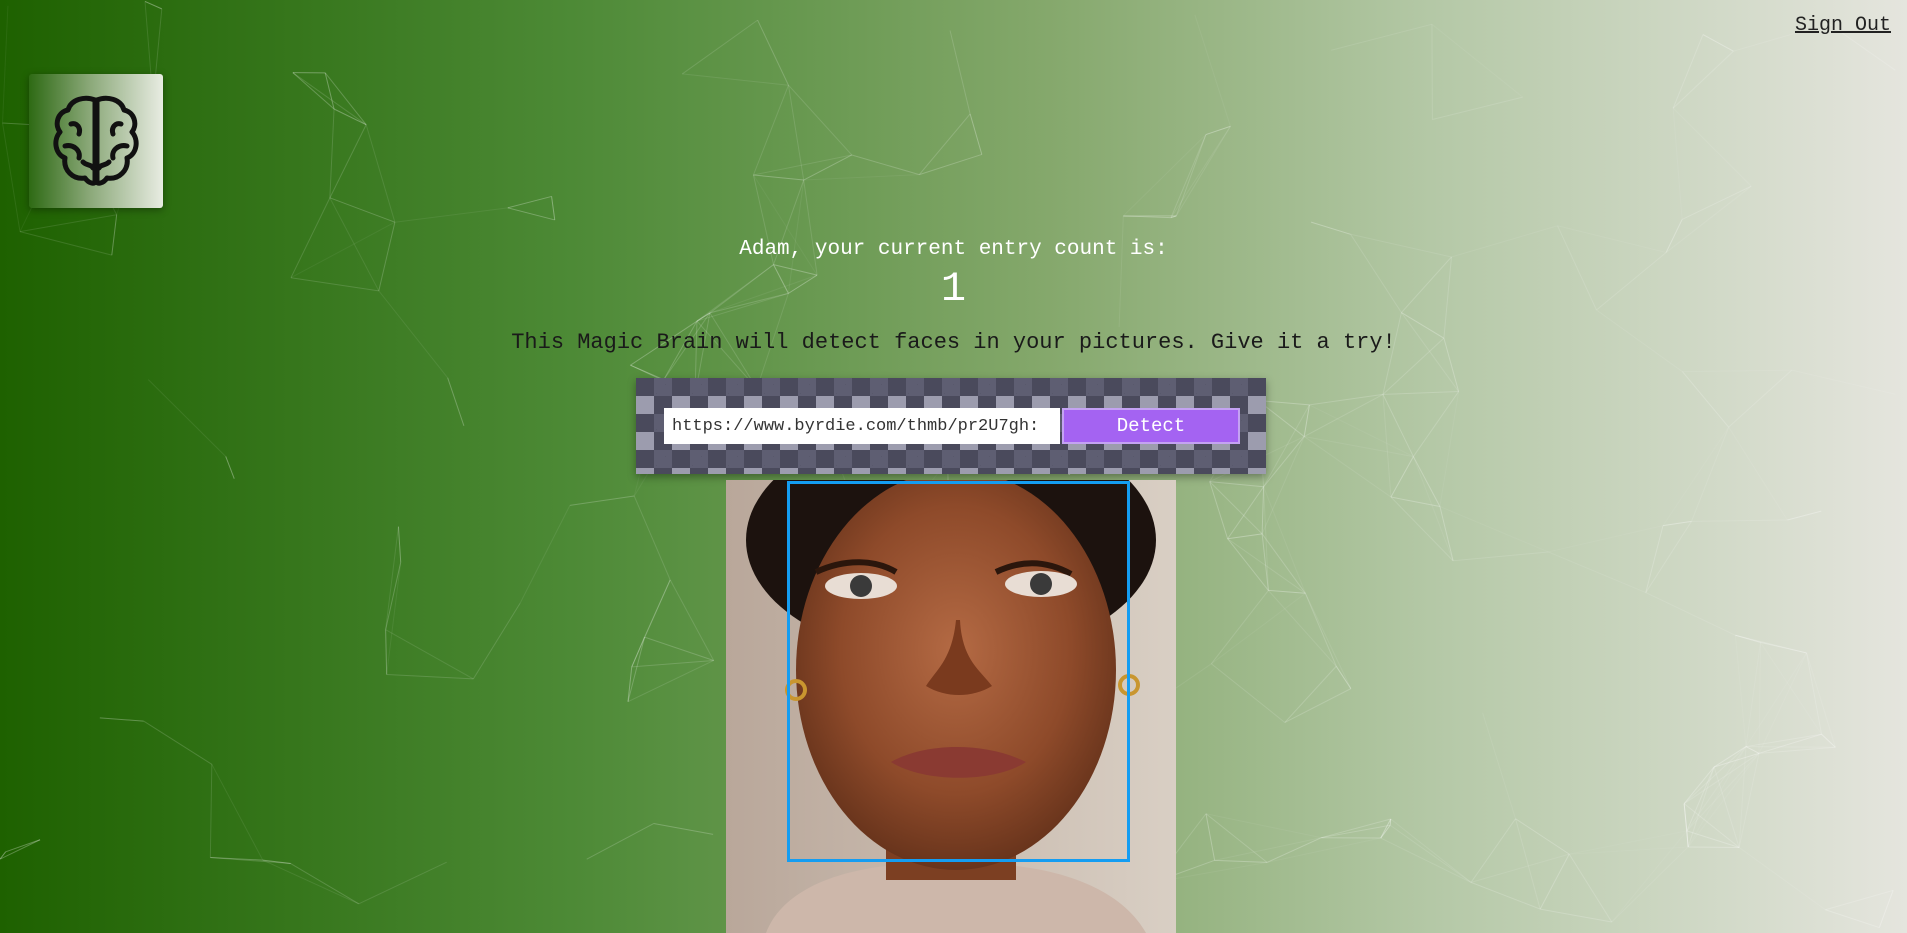  I want to click on entry-count-message: Adam, your current entry count is:, so click(953, 249).